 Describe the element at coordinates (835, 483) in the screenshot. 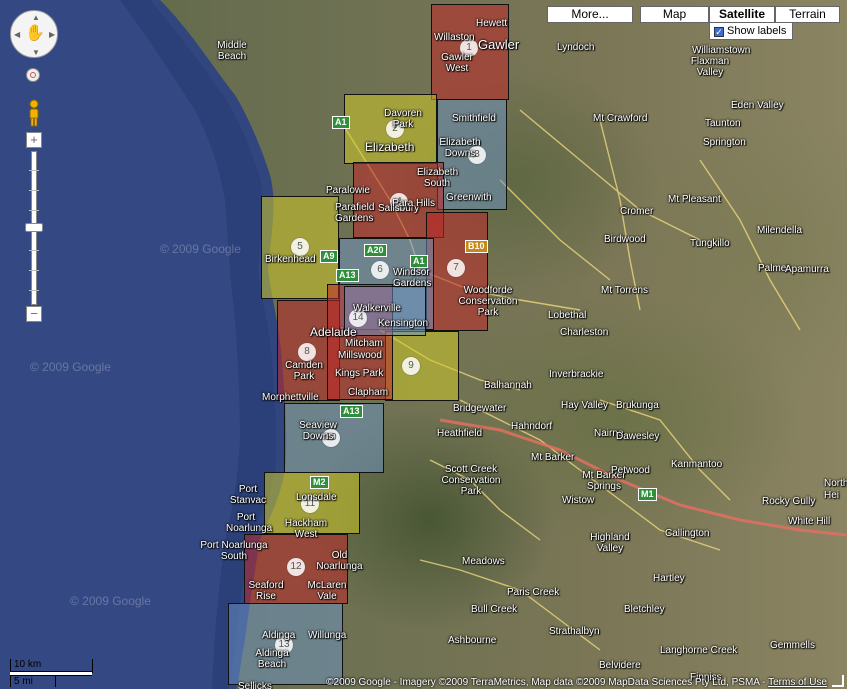

I see `place-label: North` at that location.